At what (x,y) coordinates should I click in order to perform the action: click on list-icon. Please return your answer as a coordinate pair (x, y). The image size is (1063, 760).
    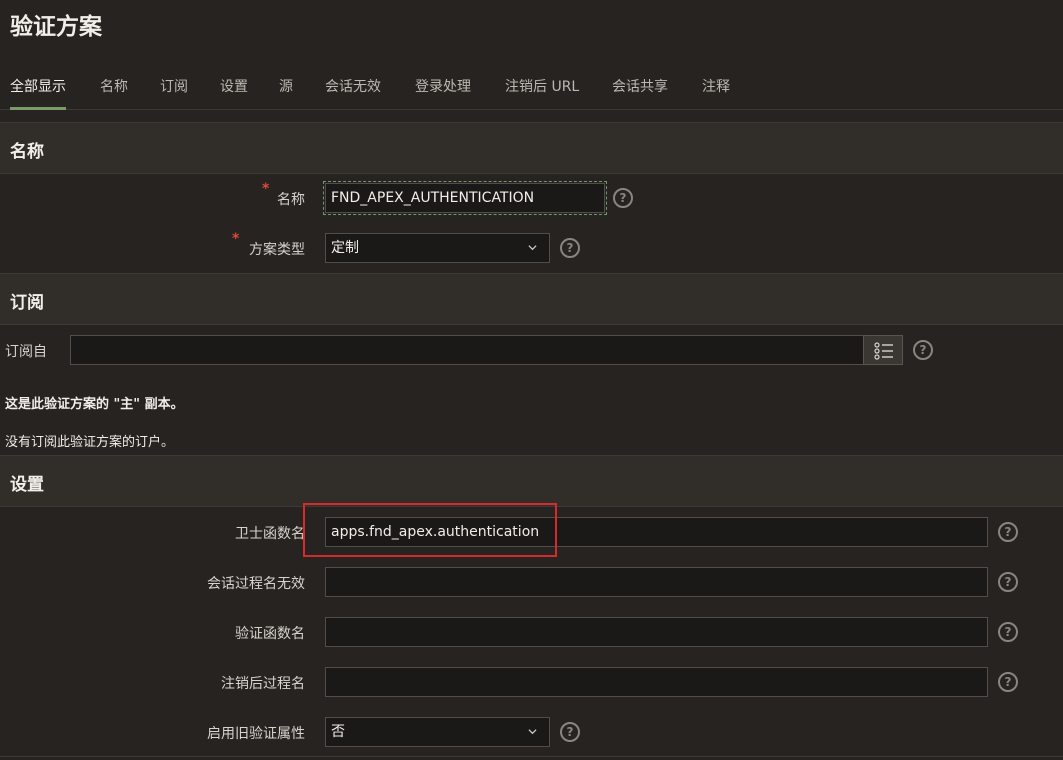
    Looking at the image, I should click on (883, 351).